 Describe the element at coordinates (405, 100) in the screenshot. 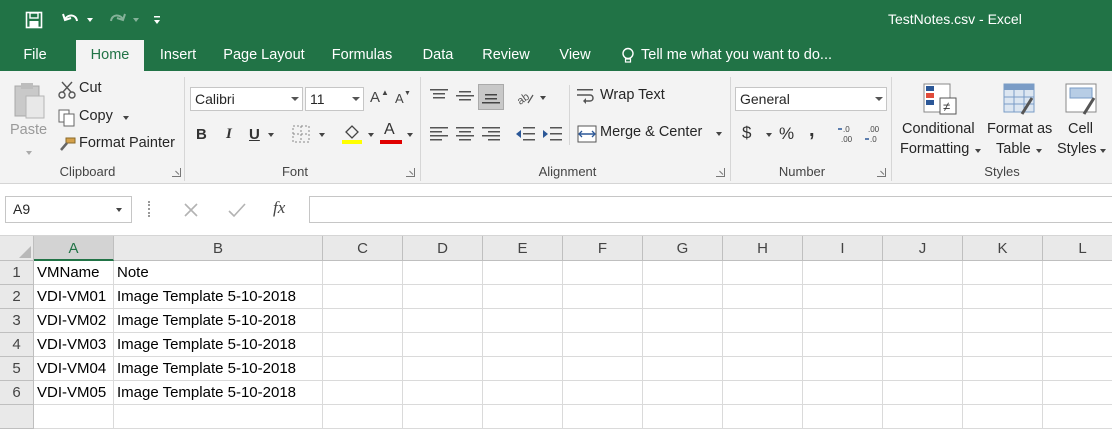

I see `decrease-font-size-icon: A ▼` at that location.